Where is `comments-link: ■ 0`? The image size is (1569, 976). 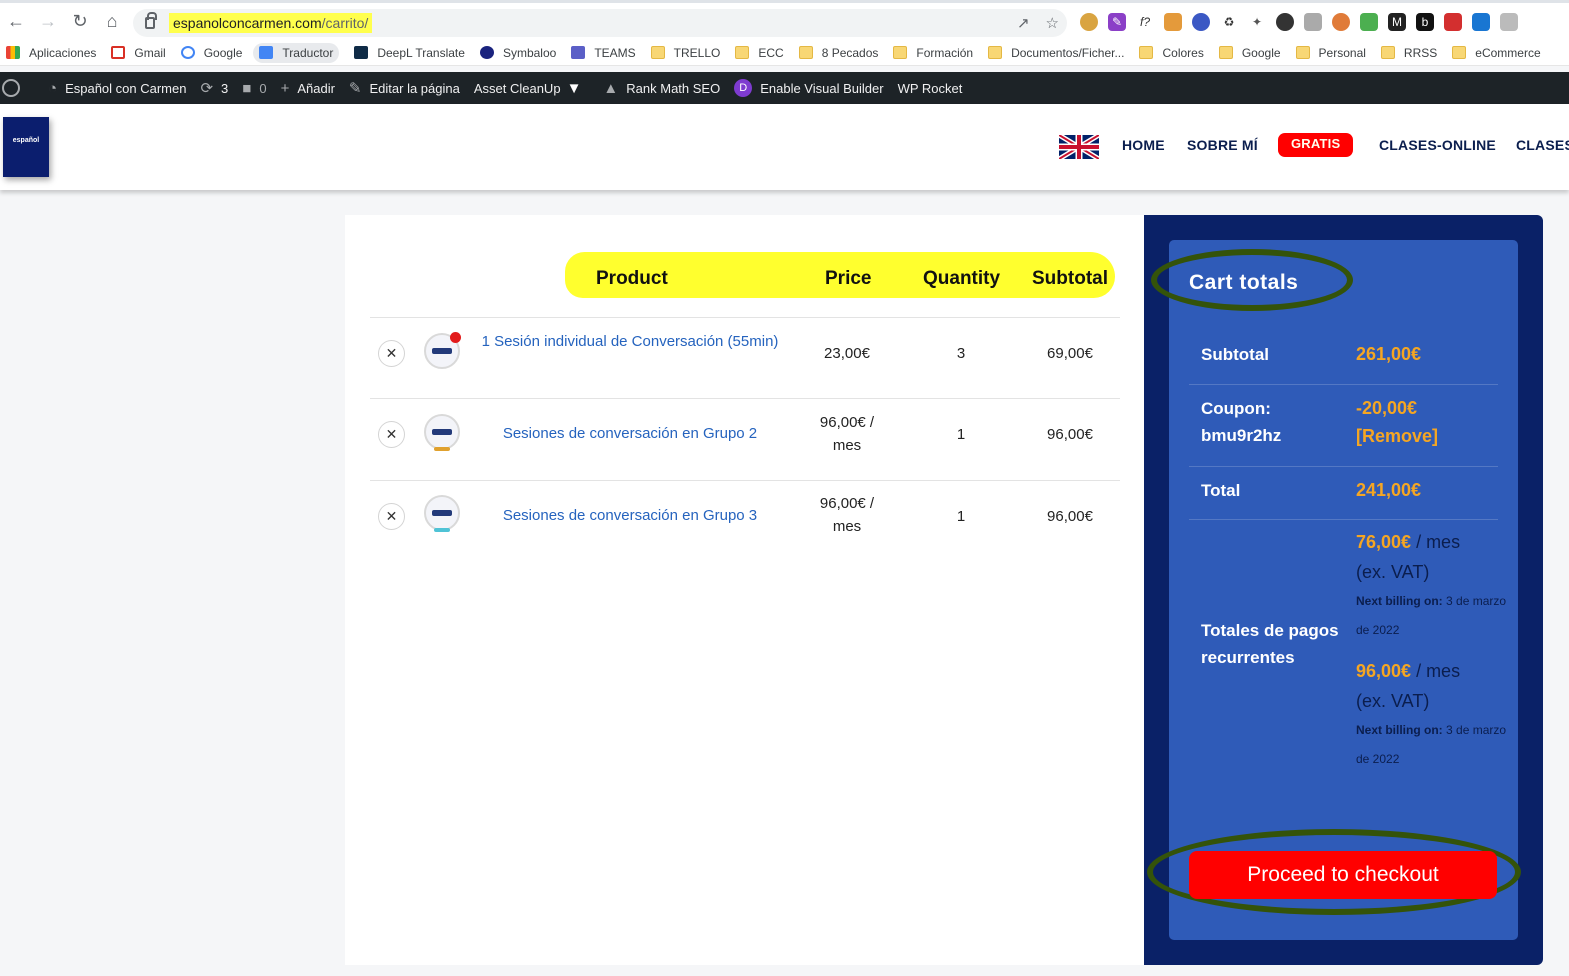
comments-link: ■ 0 is located at coordinates (254, 88).